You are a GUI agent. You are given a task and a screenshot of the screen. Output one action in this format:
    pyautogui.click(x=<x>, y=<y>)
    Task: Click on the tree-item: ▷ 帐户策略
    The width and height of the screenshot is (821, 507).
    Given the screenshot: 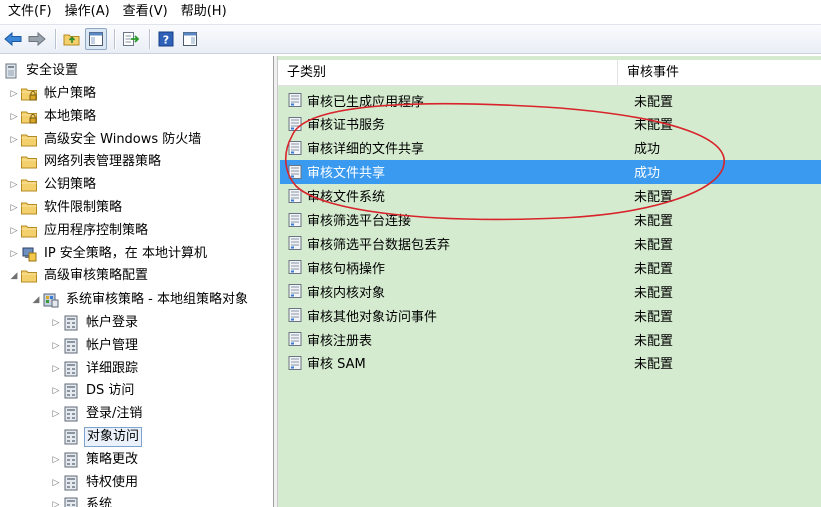 What is the action you would take?
    pyautogui.click(x=53, y=94)
    